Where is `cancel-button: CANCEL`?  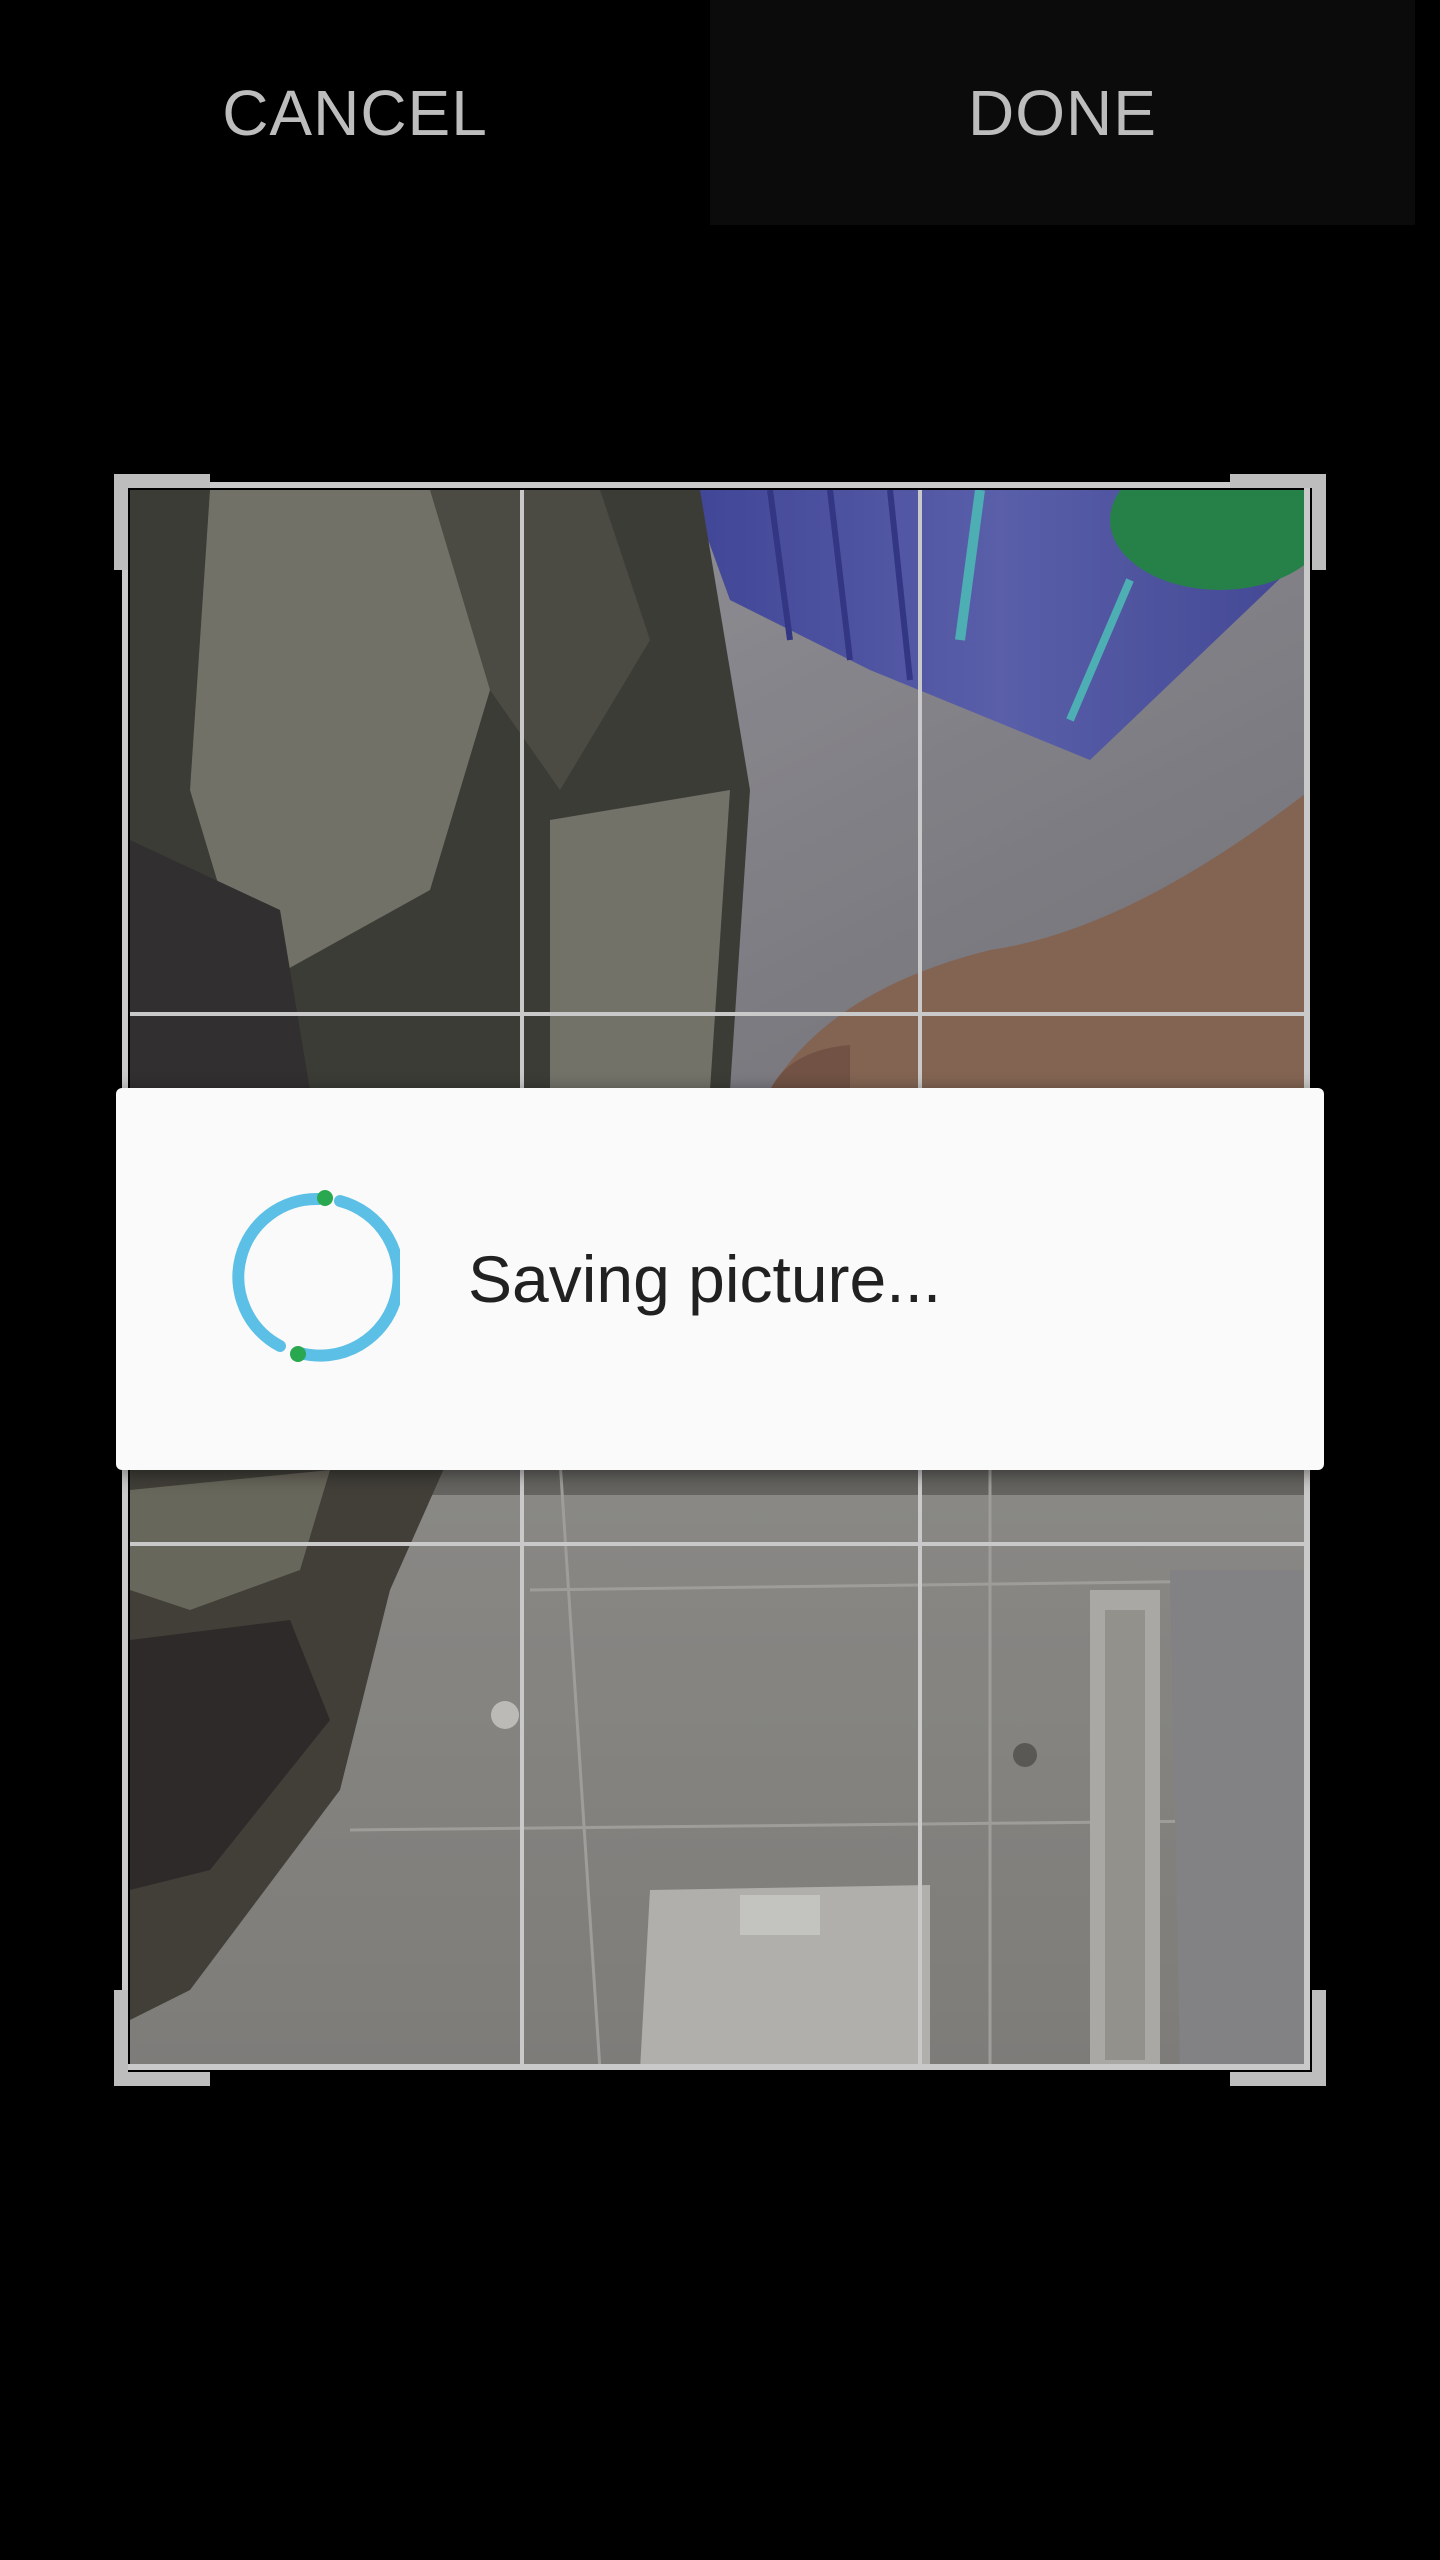 cancel-button: CANCEL is located at coordinates (355, 112).